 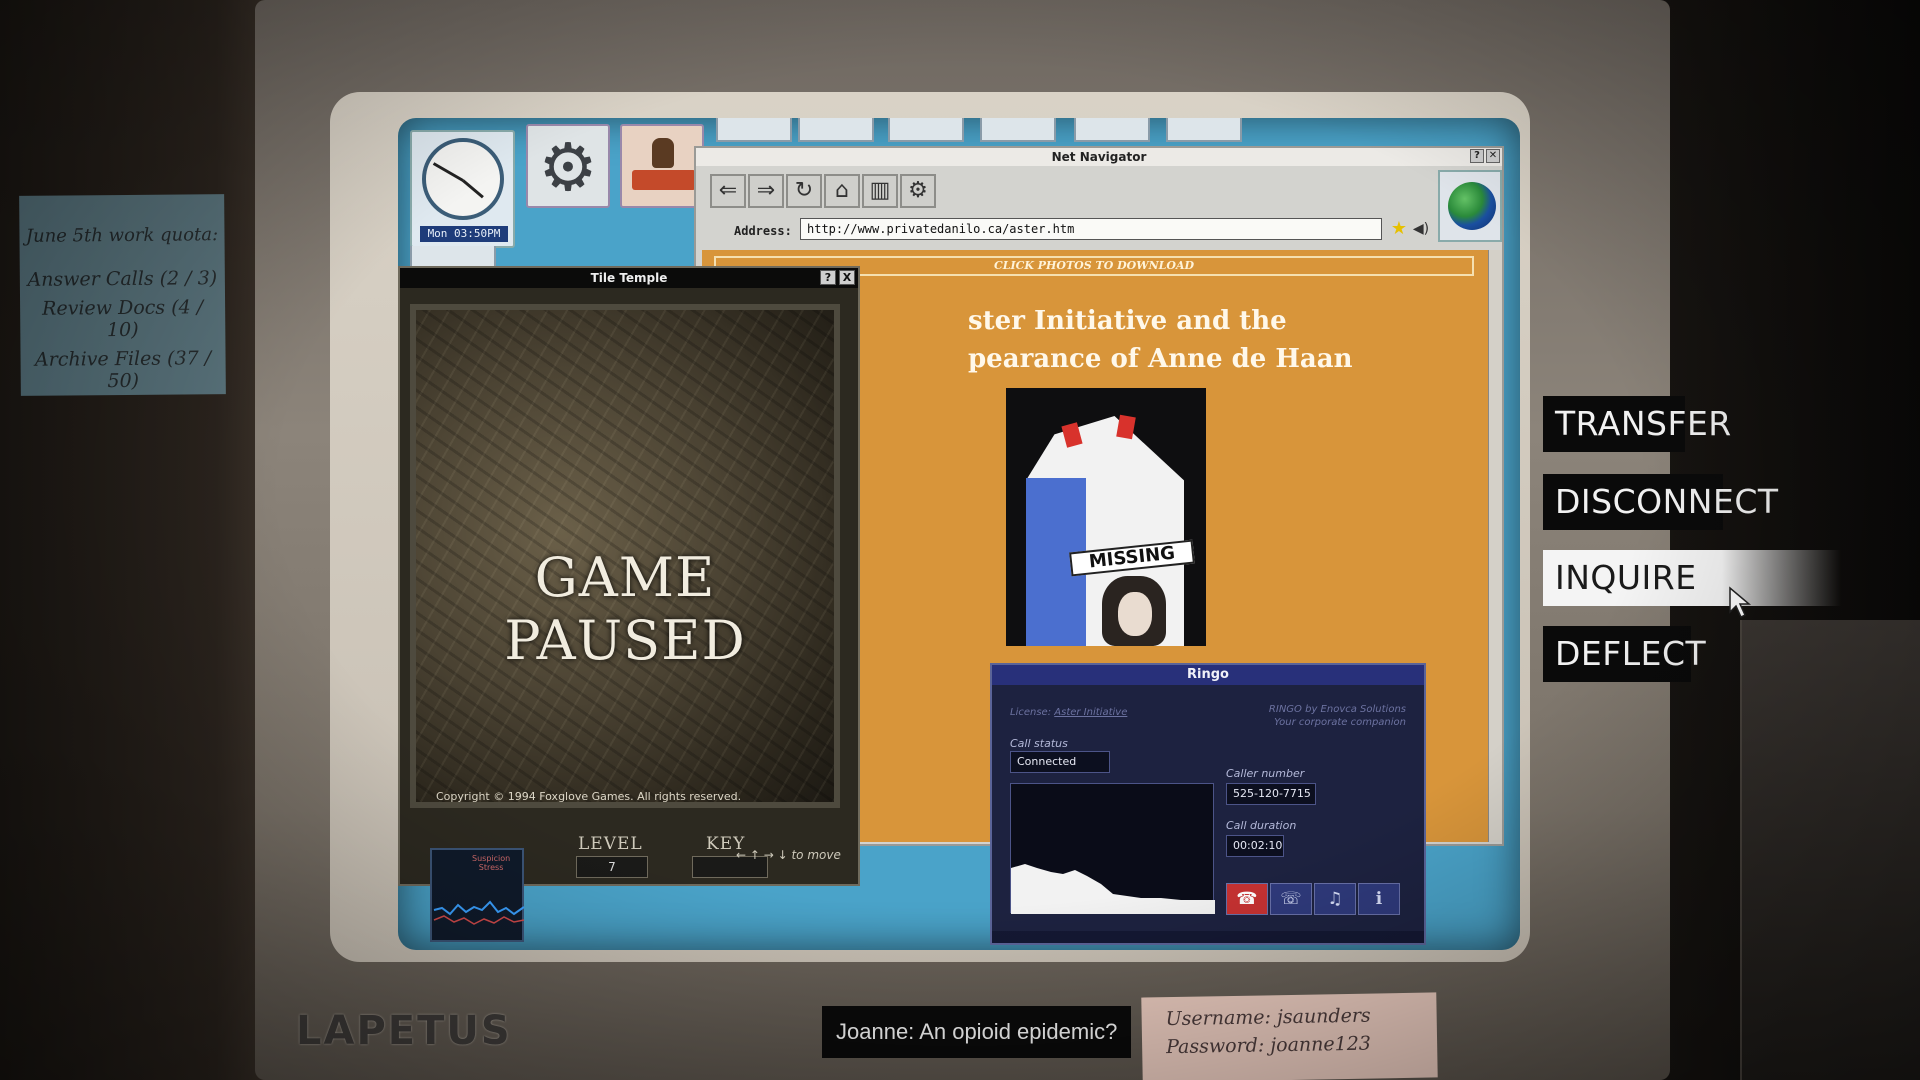 What do you see at coordinates (1399, 229) in the screenshot?
I see `favorite-star-icon: ★` at bounding box center [1399, 229].